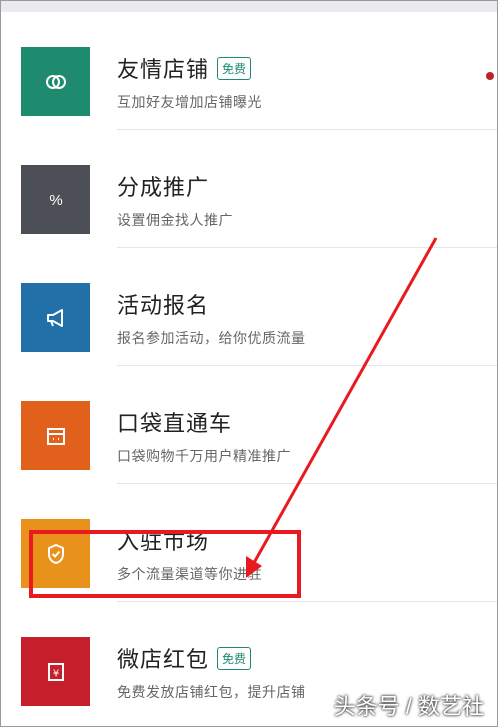  Describe the element at coordinates (211, 692) in the screenshot. I see `item-subtitle: 免费发放店铺红包，提升店铺` at that location.